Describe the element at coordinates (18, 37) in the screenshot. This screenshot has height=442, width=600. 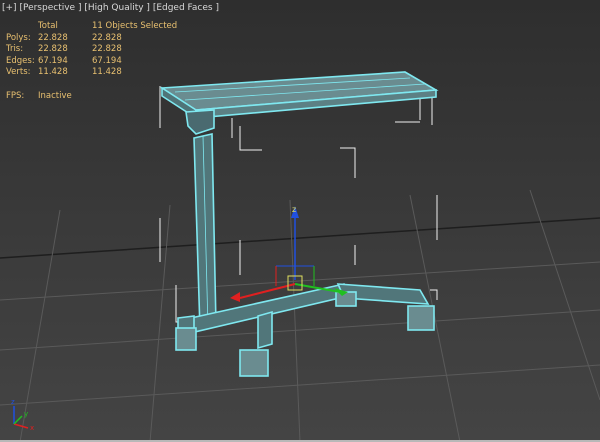
I see `stats-label: Polys:` at that location.